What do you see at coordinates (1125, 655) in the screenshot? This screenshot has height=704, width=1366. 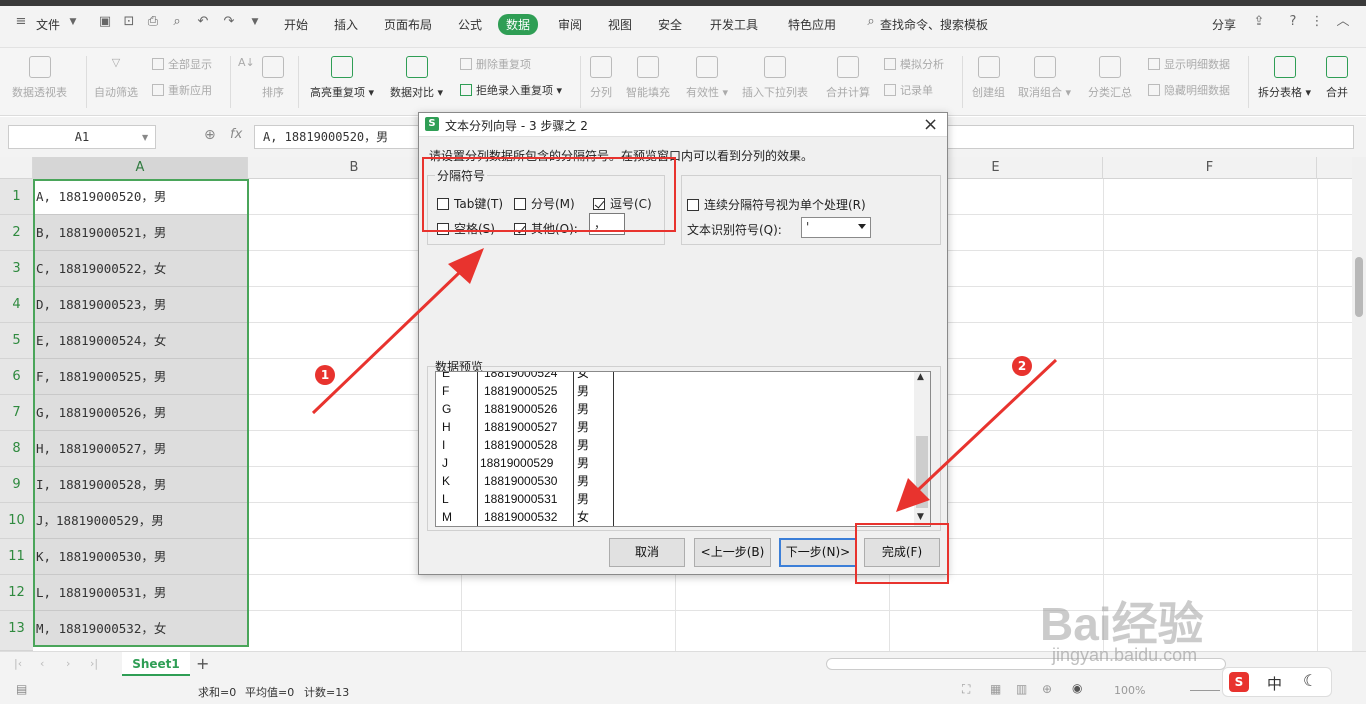 I see `watermark-url: jingyan.baidu.com` at bounding box center [1125, 655].